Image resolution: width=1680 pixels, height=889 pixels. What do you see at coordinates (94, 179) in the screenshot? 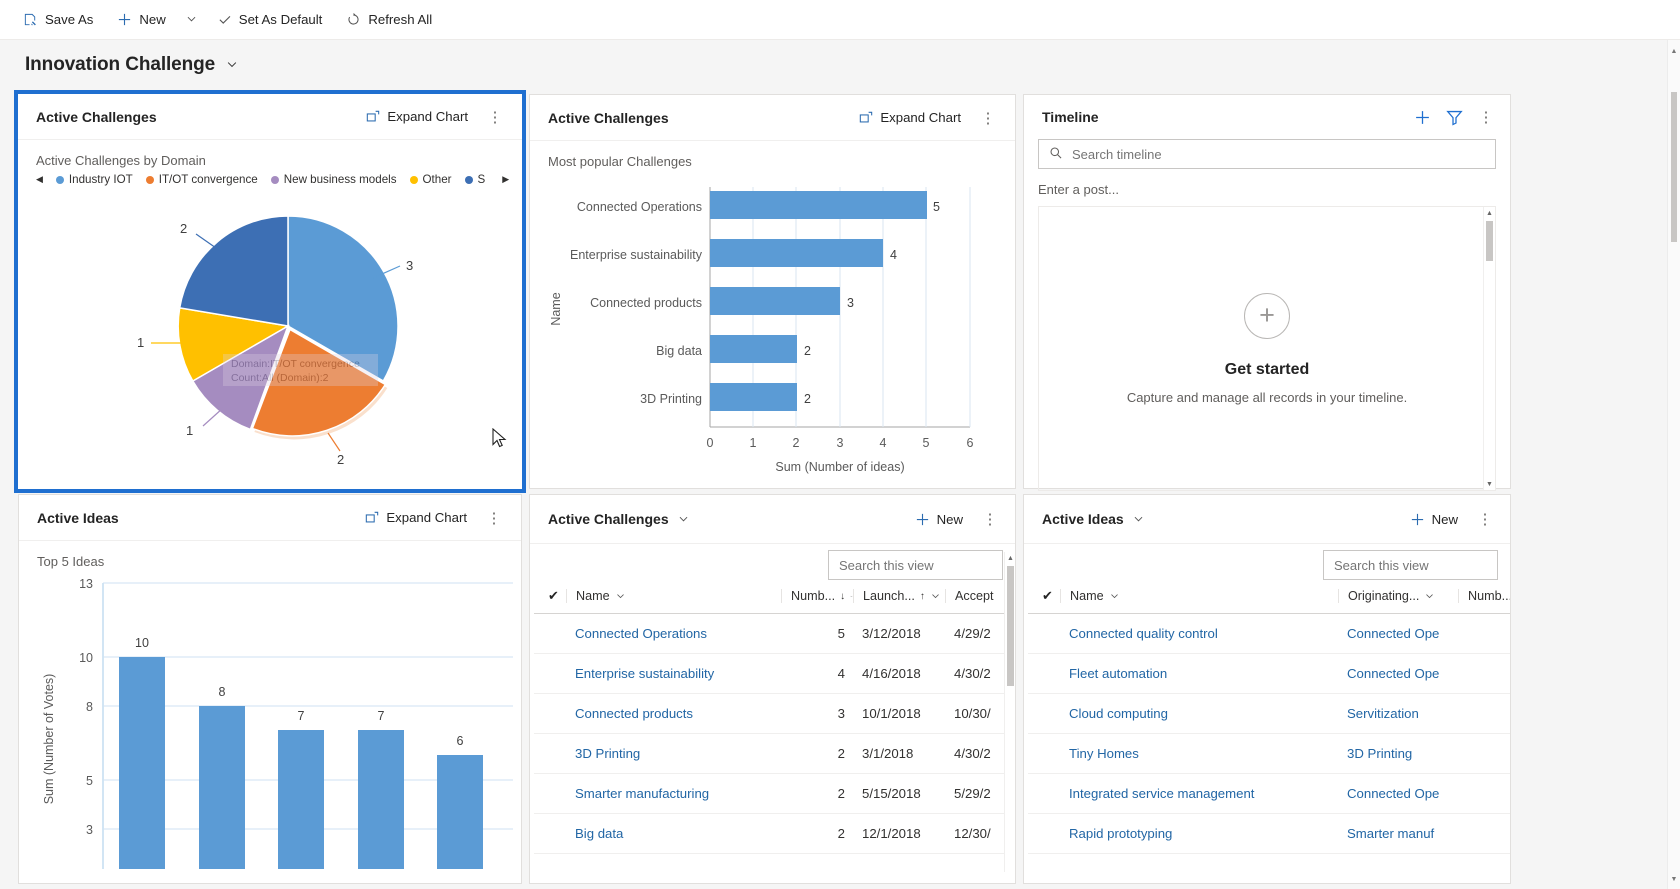
I see `legend-item-0: Industry IOT` at bounding box center [94, 179].